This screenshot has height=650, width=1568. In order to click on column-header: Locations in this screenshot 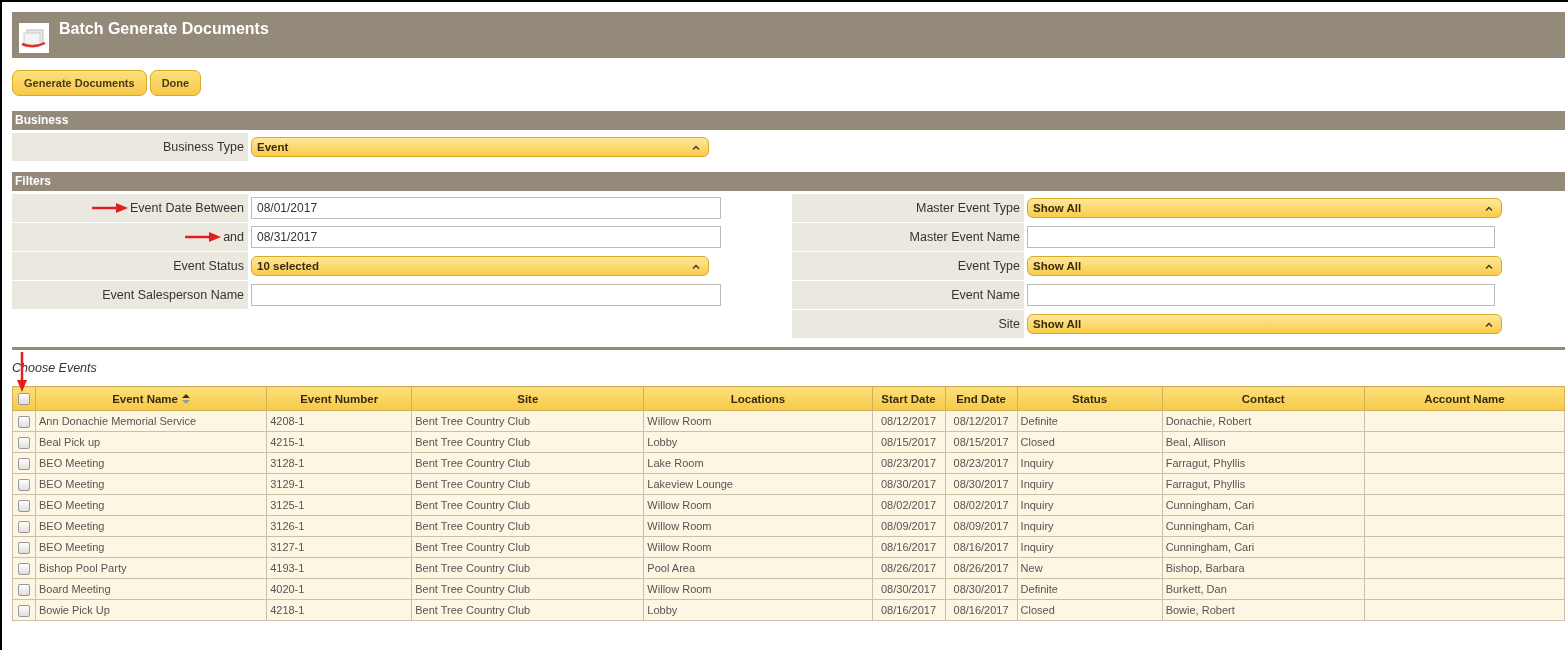, I will do `click(757, 398)`.